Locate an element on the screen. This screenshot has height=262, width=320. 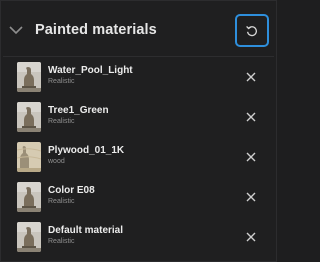
material-row-color-e08: Color E08 Realistic is located at coordinates (139, 197).